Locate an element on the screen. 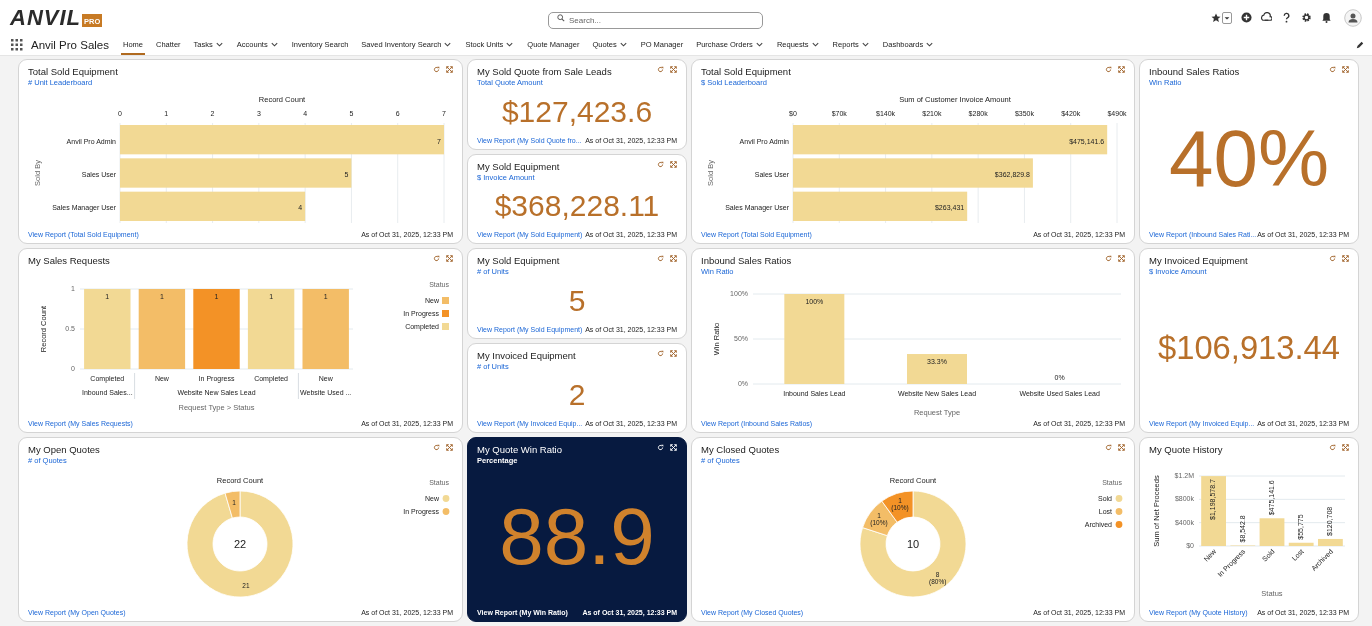 The width and height of the screenshot is (1372, 626). cloud-icon is located at coordinates (1266, 17).